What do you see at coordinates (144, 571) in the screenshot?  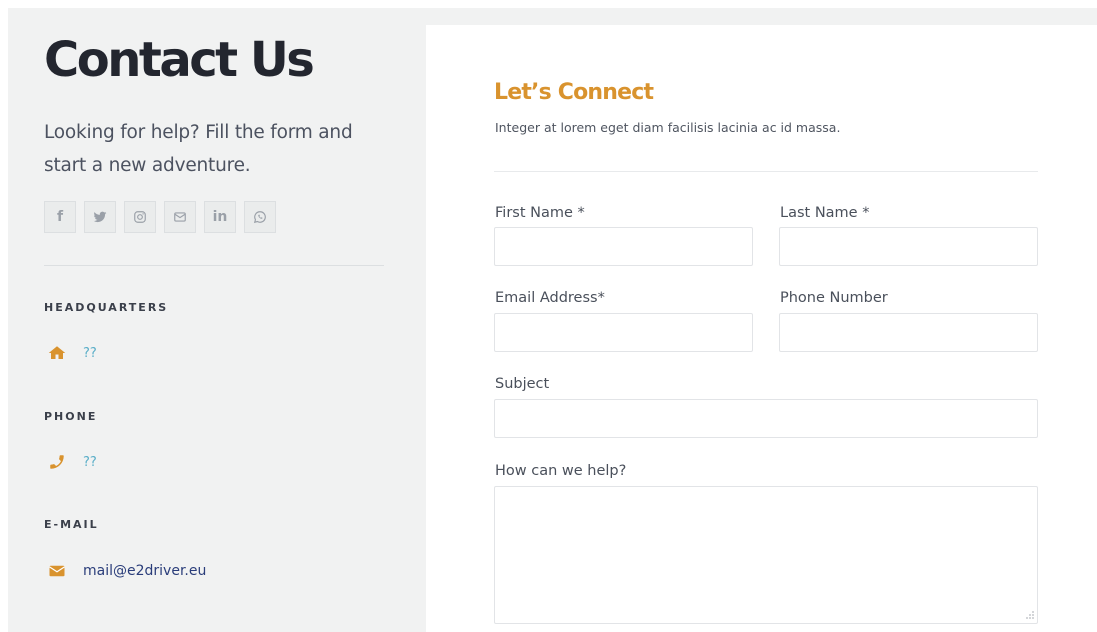 I see `email-link: mail@e2driver.eu` at bounding box center [144, 571].